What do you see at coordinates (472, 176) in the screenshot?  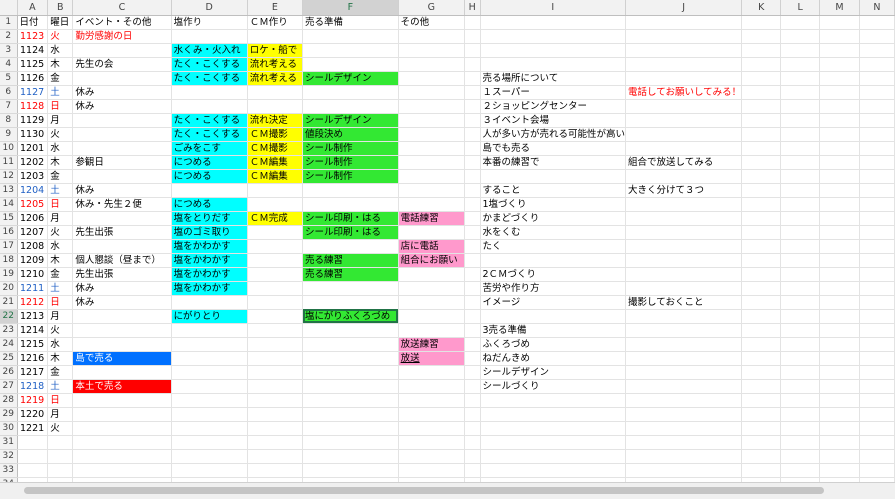 I see `cell-h12` at bounding box center [472, 176].